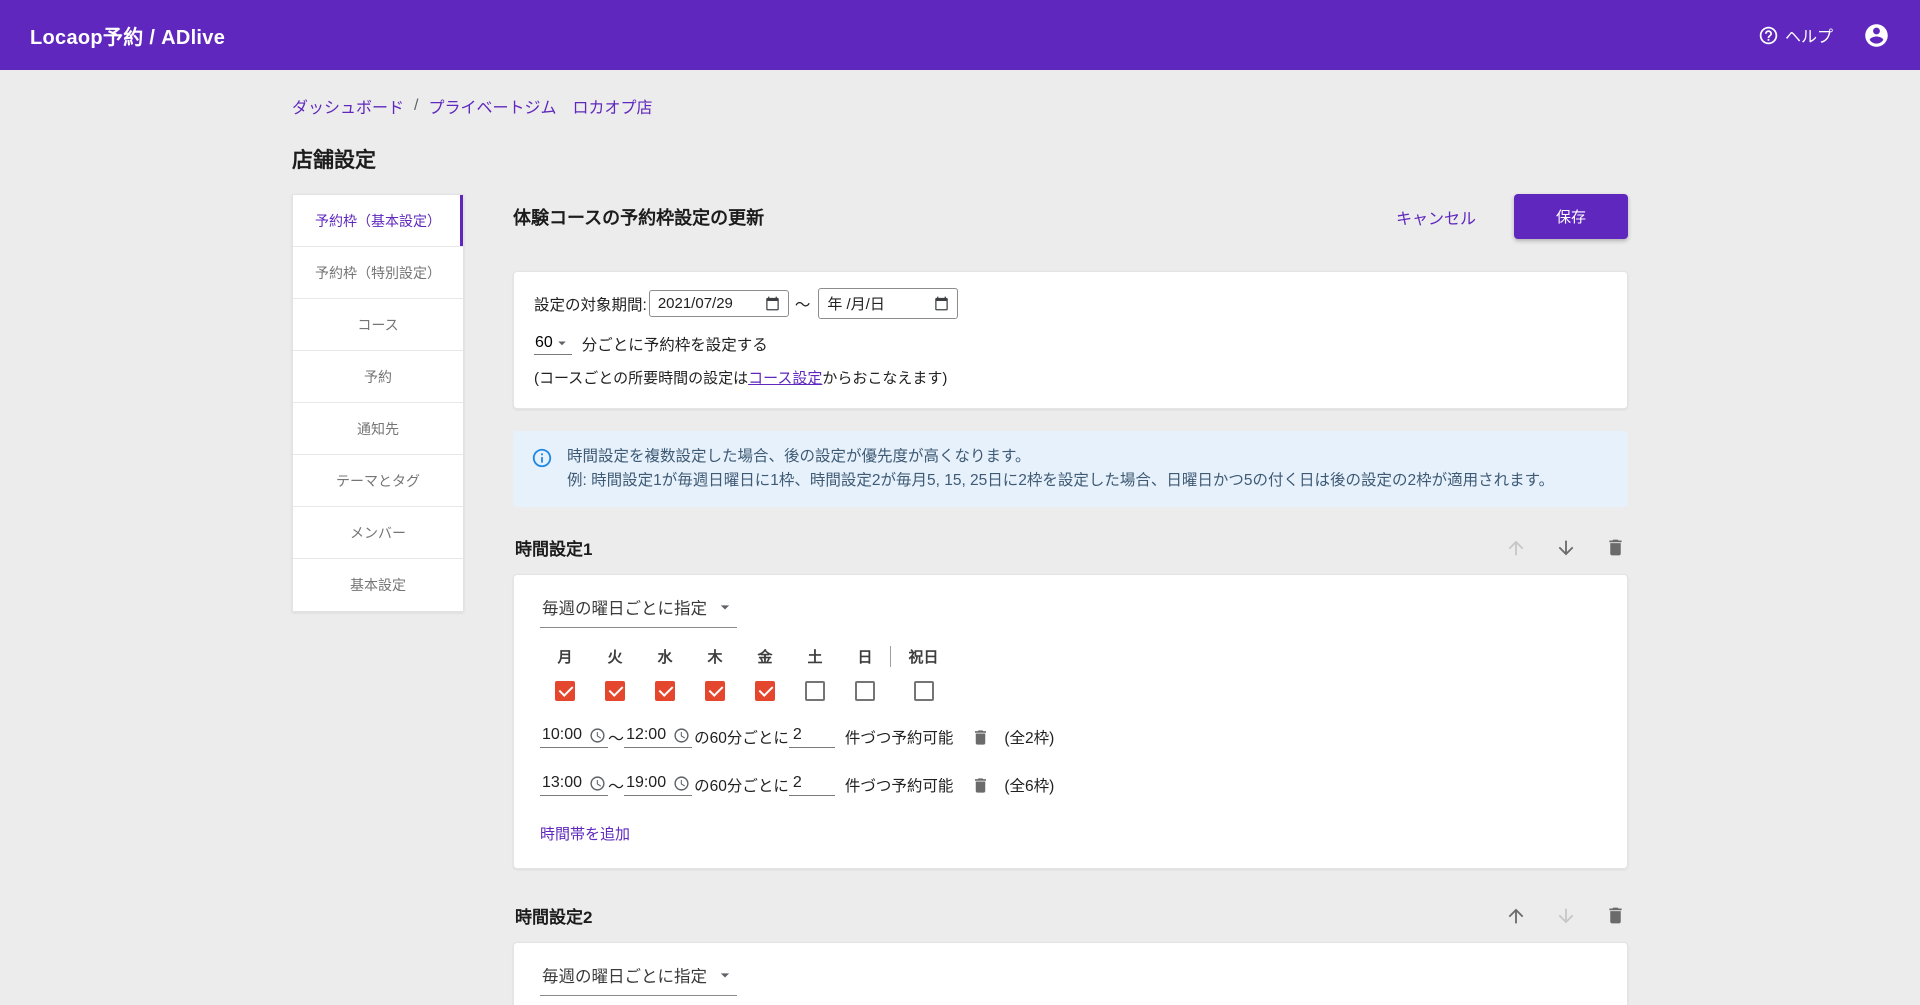  I want to click on sidebar-item-label: 予約枠（特別設定）, so click(378, 272).